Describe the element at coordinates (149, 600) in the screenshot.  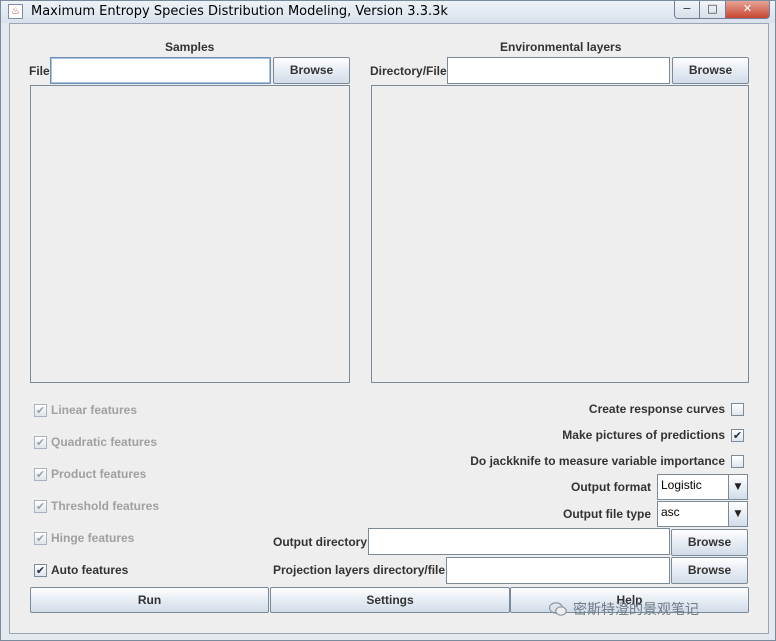
I see `run-button: Run` at that location.